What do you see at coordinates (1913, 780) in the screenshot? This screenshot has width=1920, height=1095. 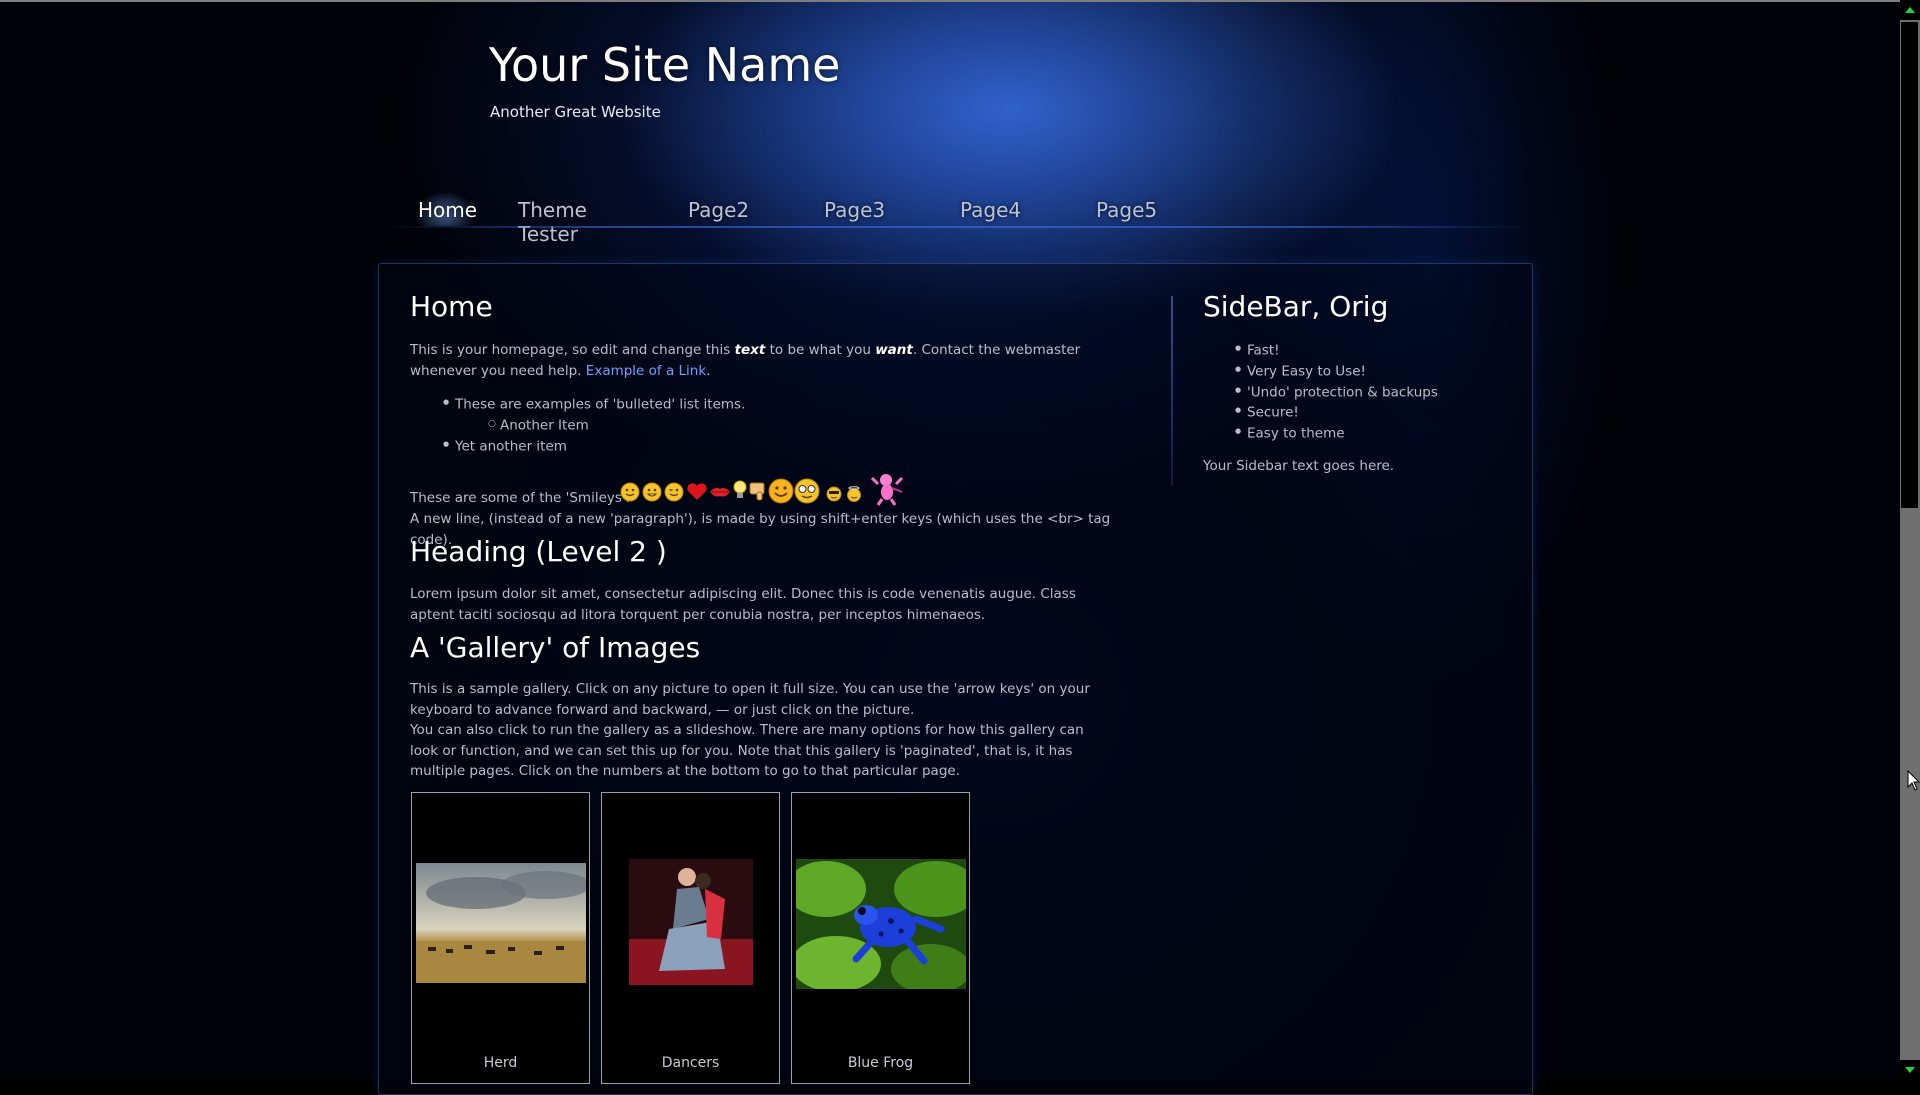 I see `mouse-cursor-icon` at bounding box center [1913, 780].